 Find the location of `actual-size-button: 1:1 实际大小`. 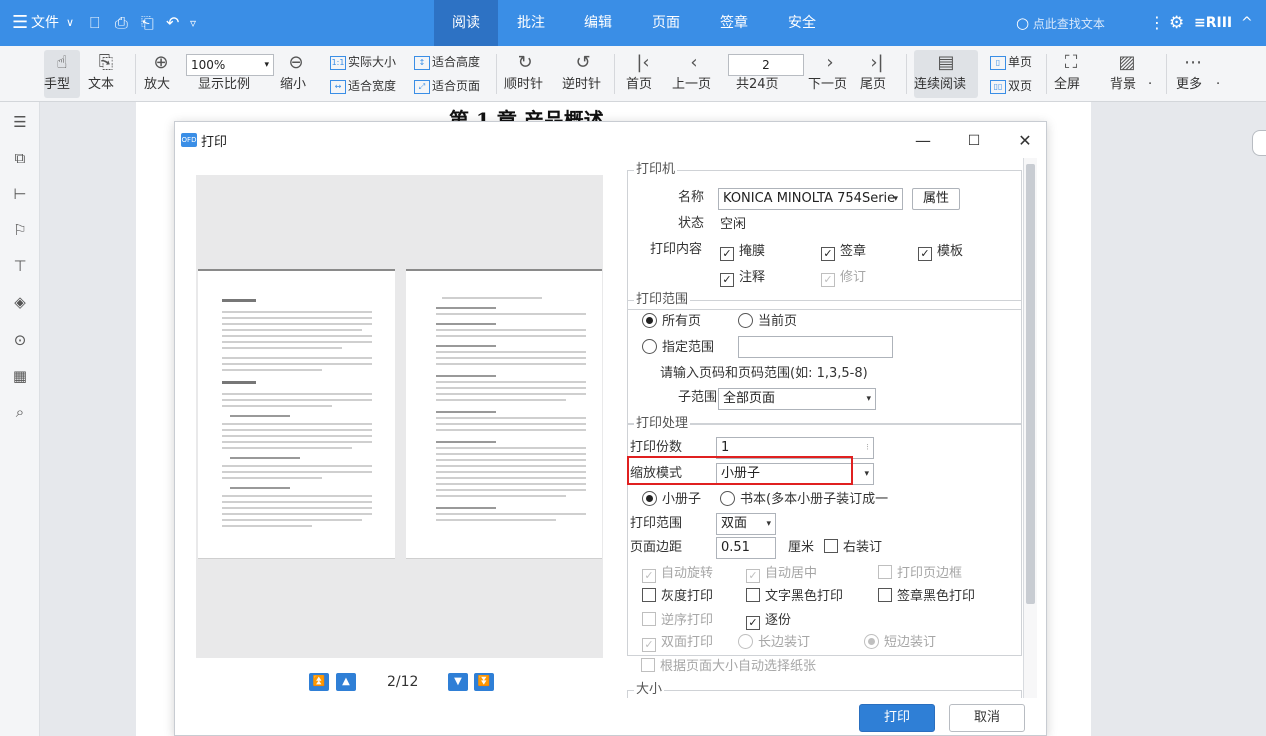

actual-size-button: 1:1 实际大小 is located at coordinates (363, 62).